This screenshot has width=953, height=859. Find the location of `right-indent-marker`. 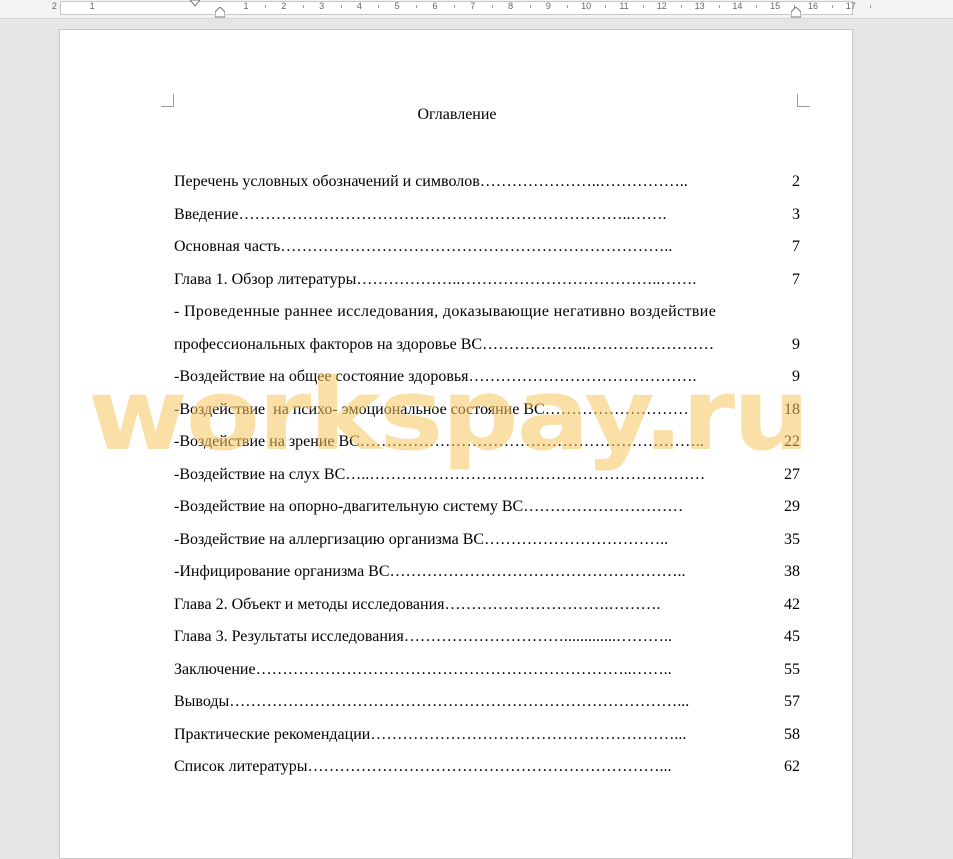

right-indent-marker is located at coordinates (796, 12).